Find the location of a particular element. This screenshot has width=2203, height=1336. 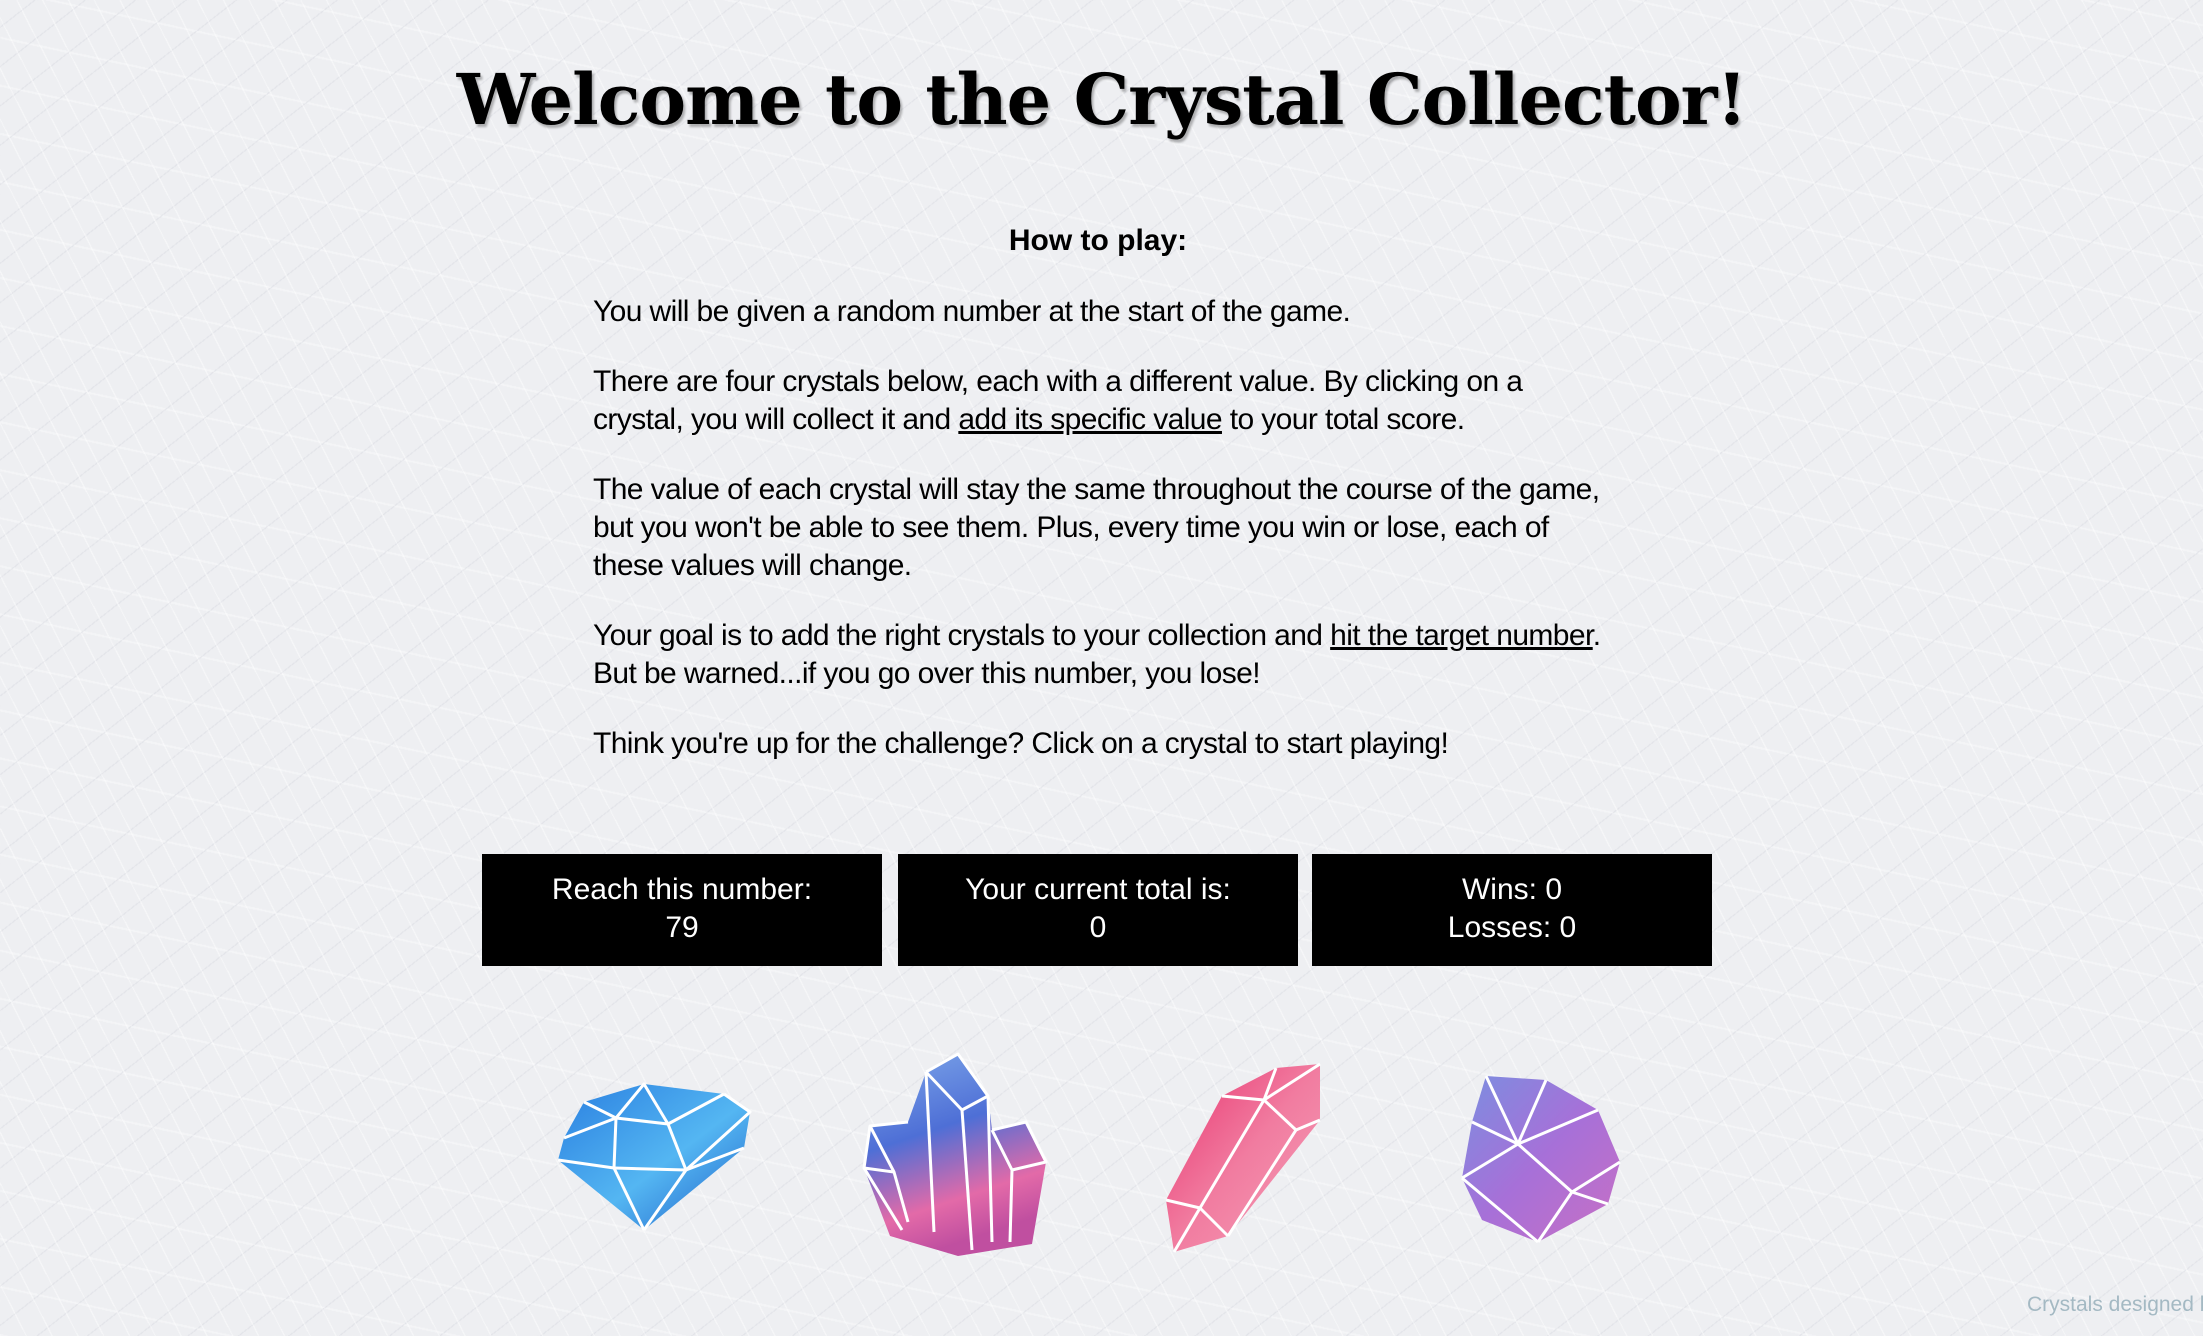

page-title: Welcome to the Crystal Collector! is located at coordinates (1102, 99).